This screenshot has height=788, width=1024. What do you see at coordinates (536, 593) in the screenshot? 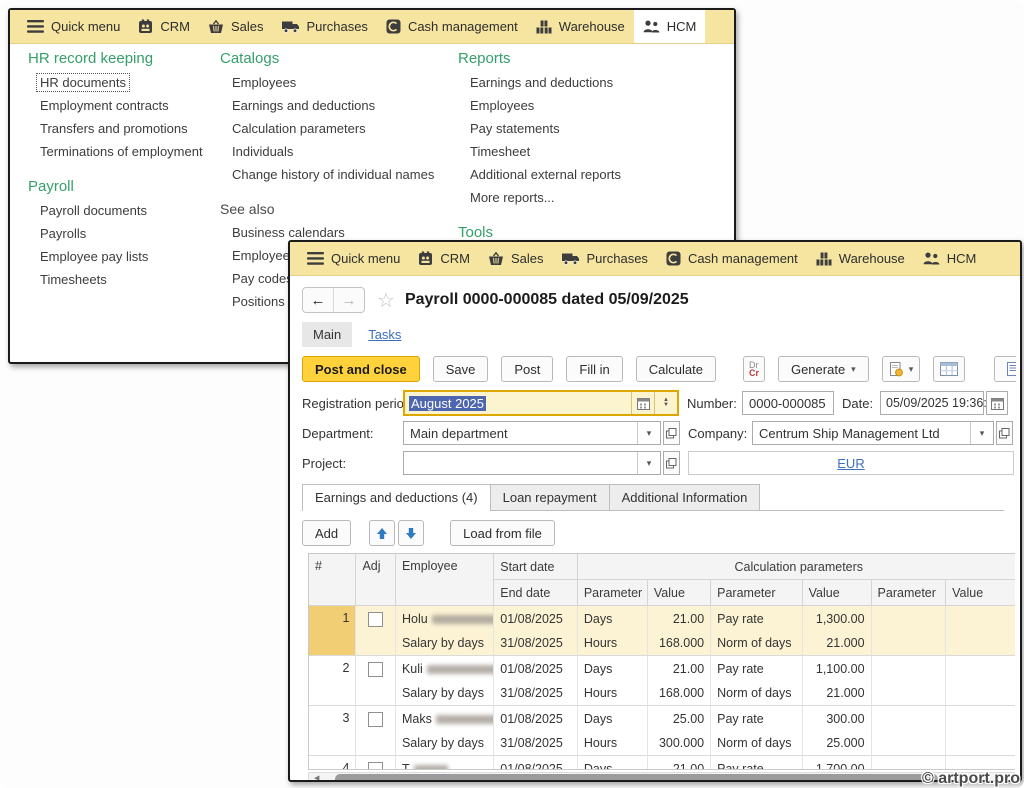
I see `col-header-end-date: End date` at bounding box center [536, 593].